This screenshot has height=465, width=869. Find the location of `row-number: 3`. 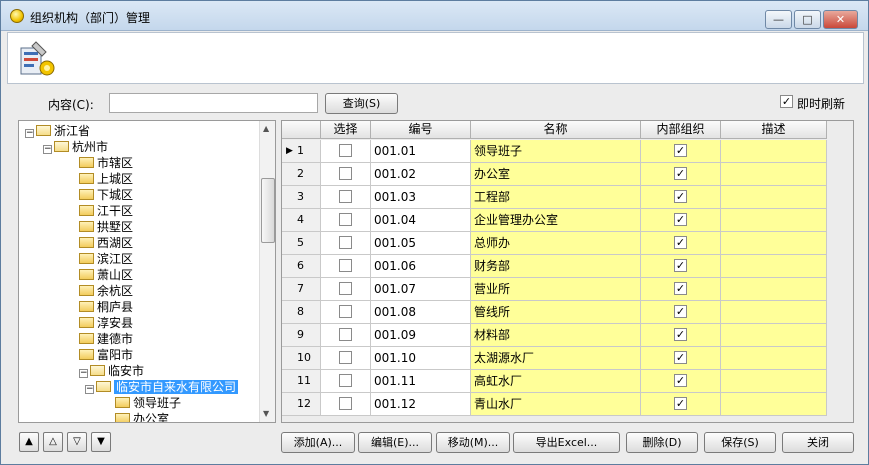

row-number: 3 is located at coordinates (301, 197).